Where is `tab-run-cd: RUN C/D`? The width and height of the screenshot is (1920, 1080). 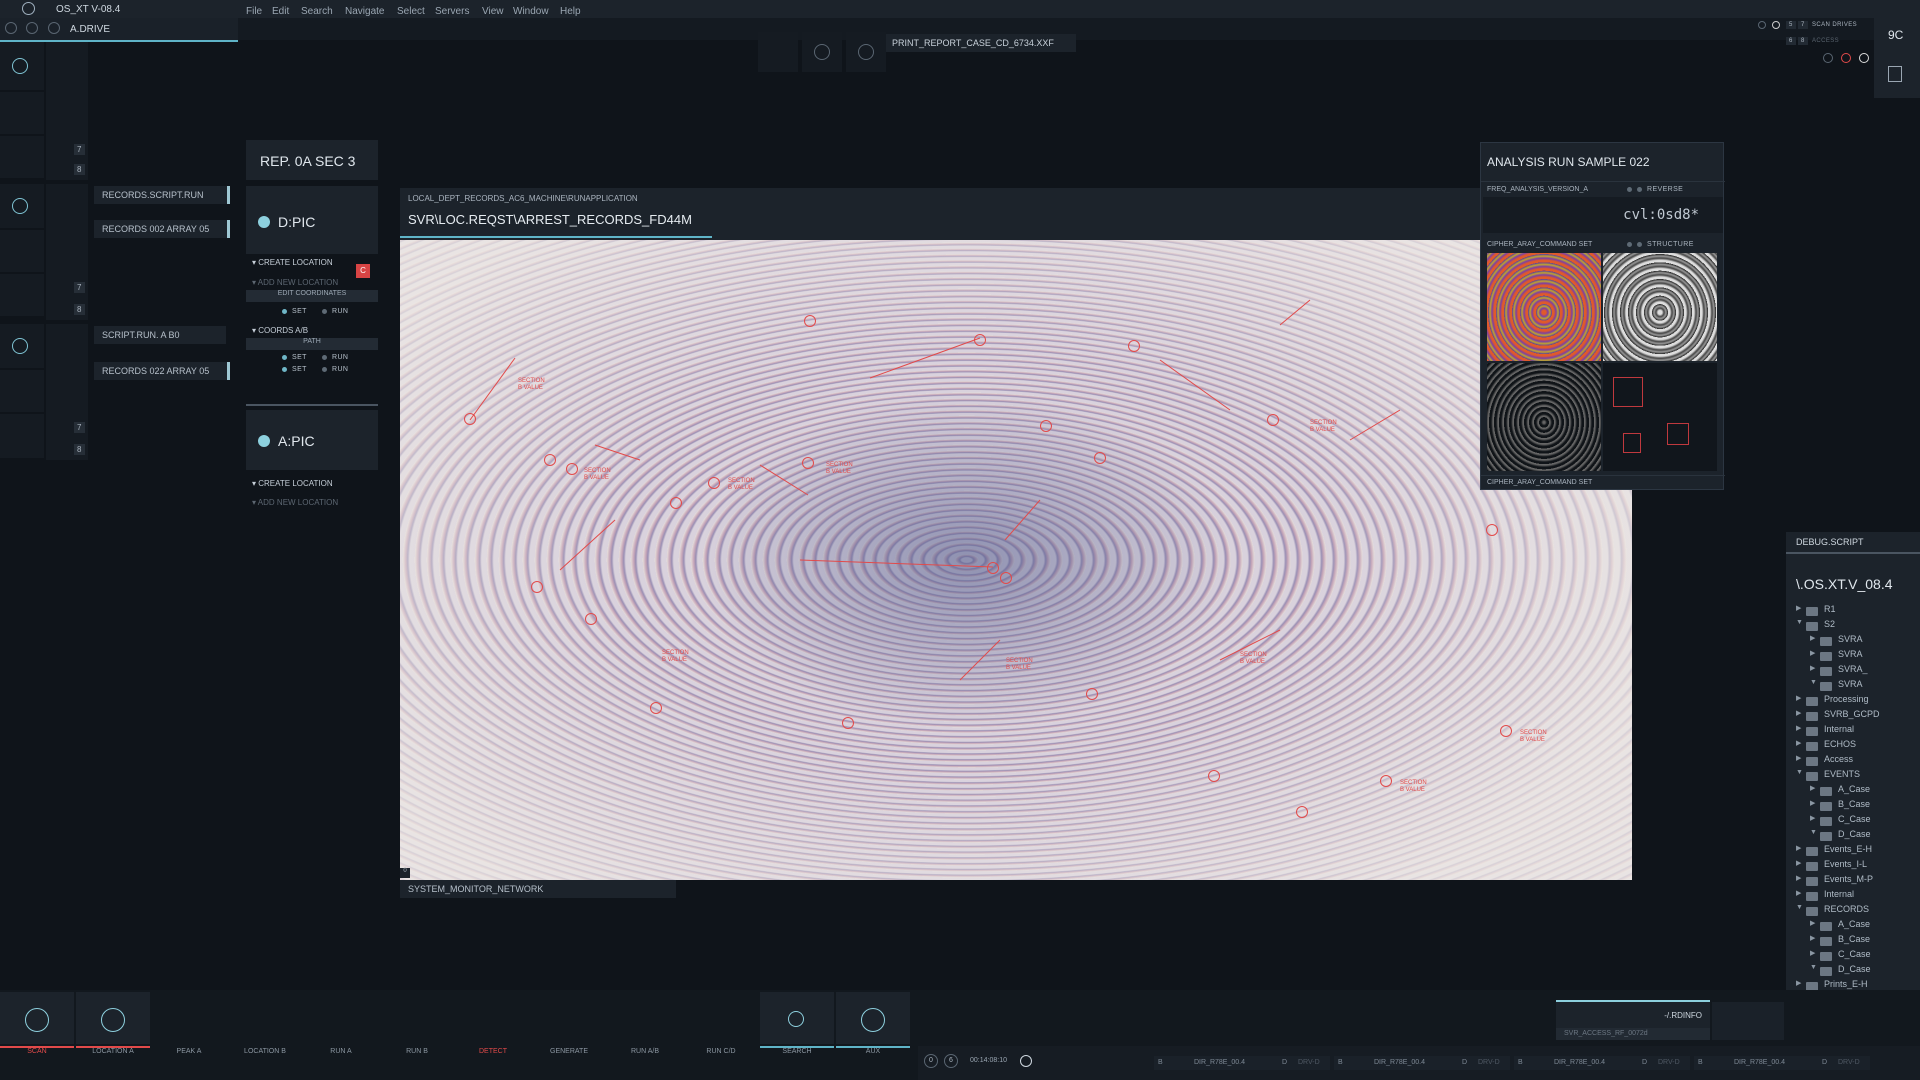 tab-run-cd: RUN C/D is located at coordinates (721, 1052).